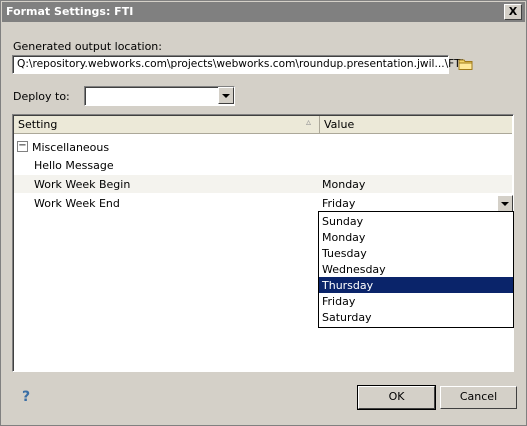 The height and width of the screenshot is (426, 527). Describe the element at coordinates (466, 64) in the screenshot. I see `folder-icon` at that location.